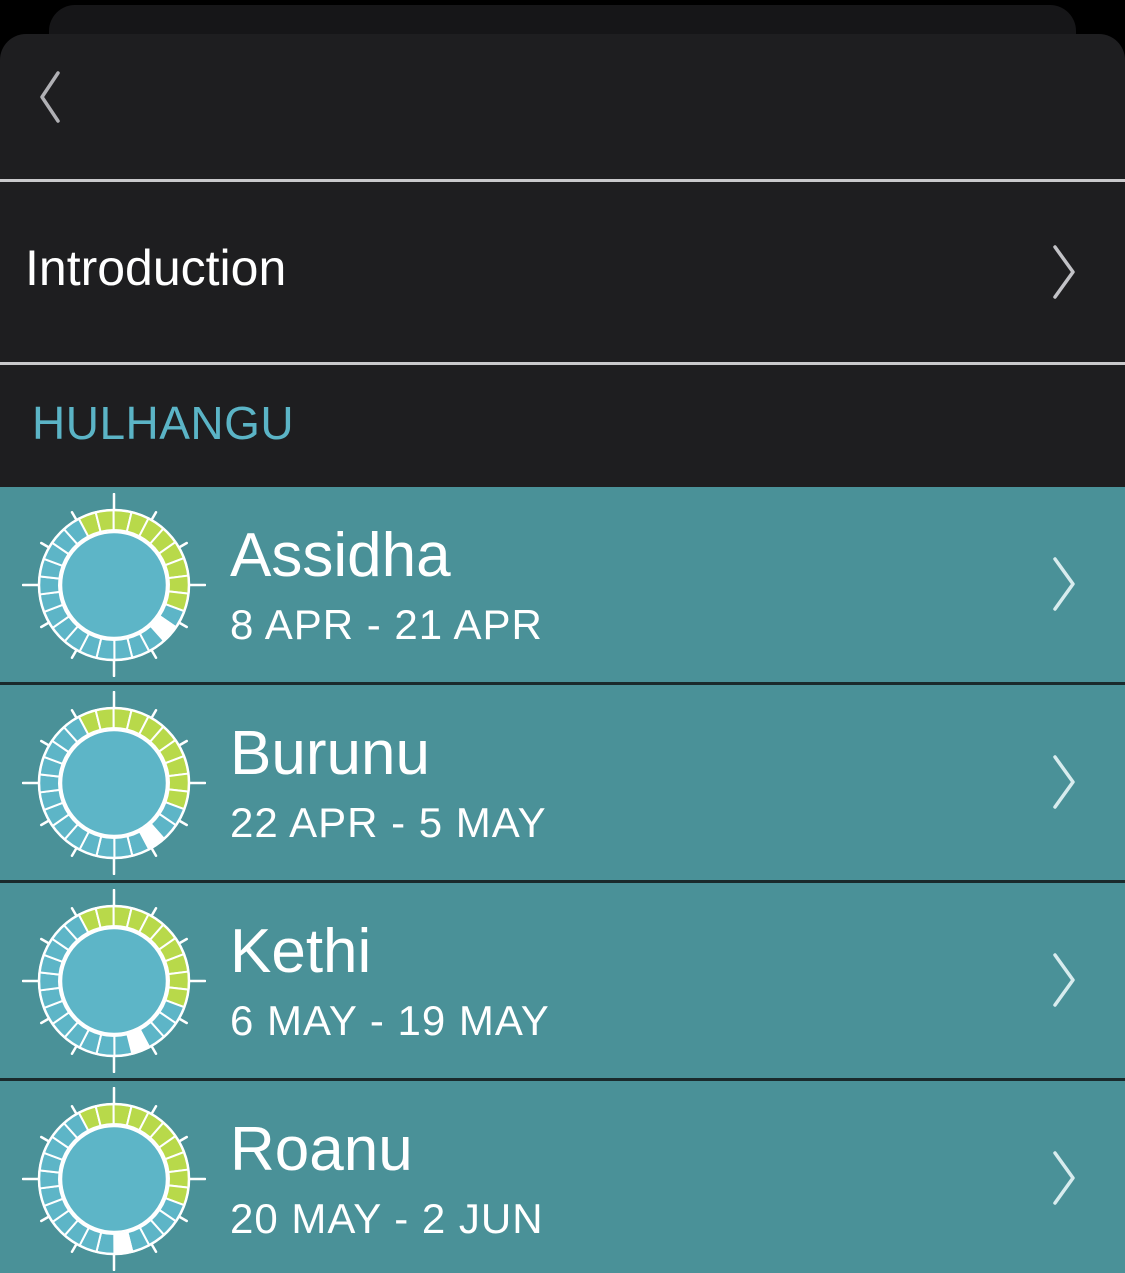 The width and height of the screenshot is (1125, 1273). Describe the element at coordinates (340, 555) in the screenshot. I see `season-name: Assidha` at that location.